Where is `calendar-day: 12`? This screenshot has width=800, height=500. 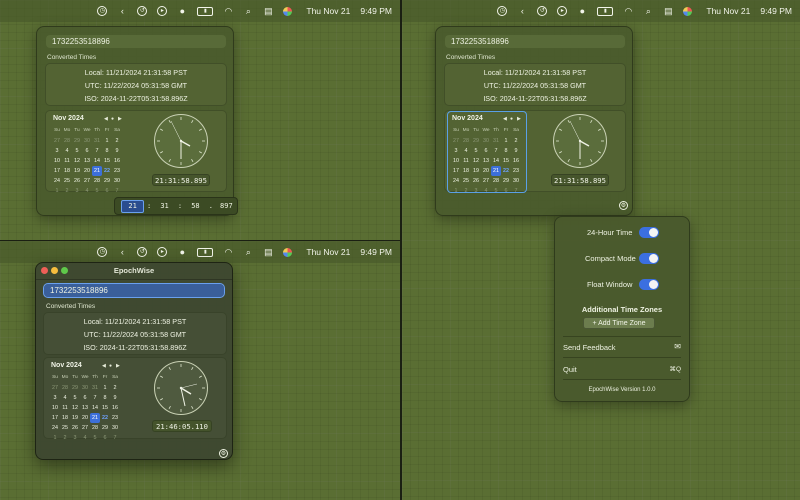
calendar-day: 12 is located at coordinates (77, 161).